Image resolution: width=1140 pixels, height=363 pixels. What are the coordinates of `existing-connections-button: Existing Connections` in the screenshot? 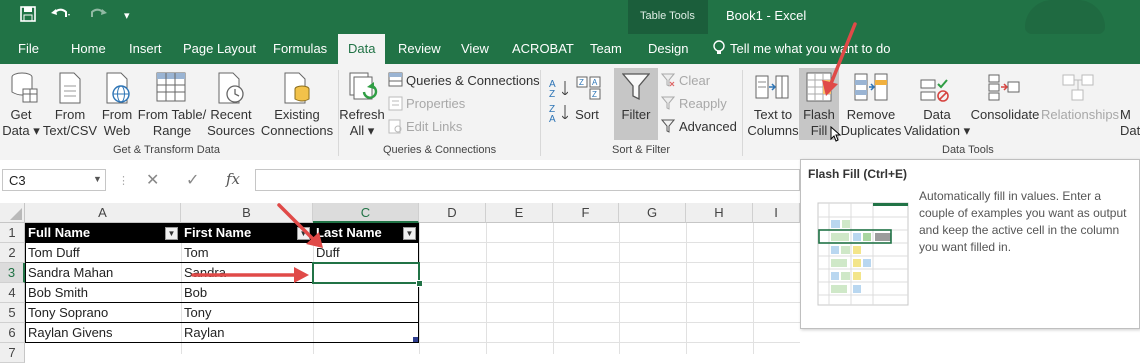 It's located at (297, 123).